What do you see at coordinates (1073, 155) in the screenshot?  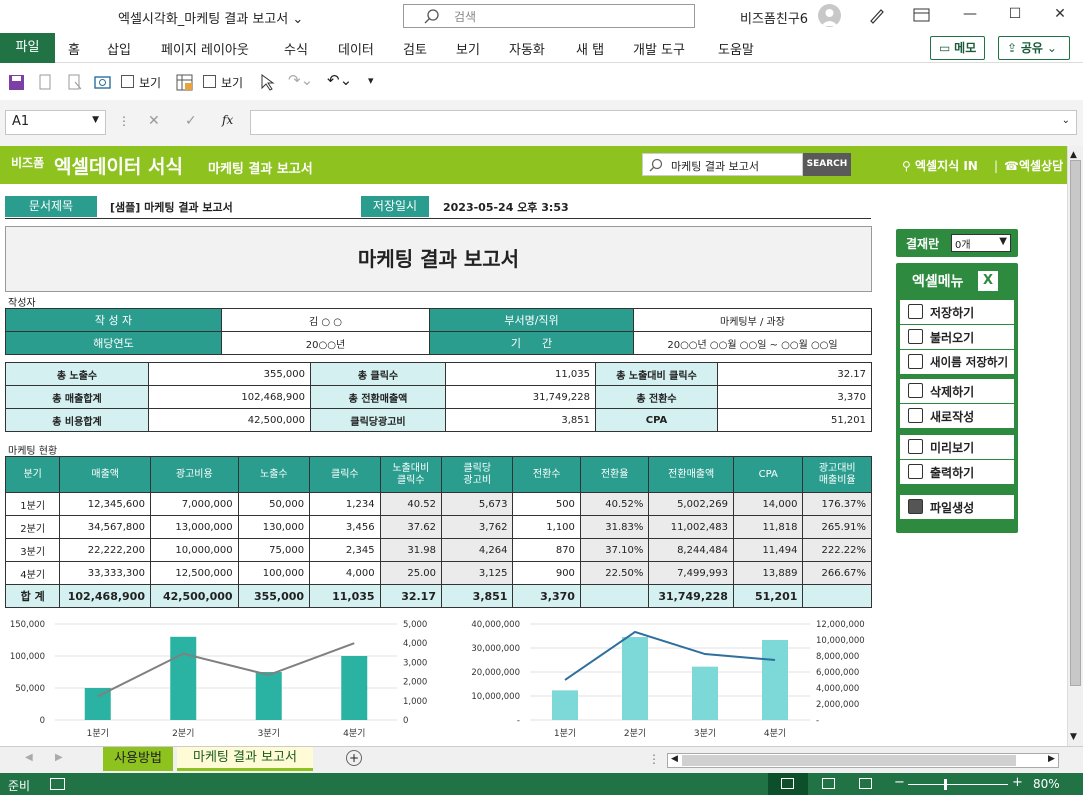 I see `scroll-up-icon: ▲` at bounding box center [1073, 155].